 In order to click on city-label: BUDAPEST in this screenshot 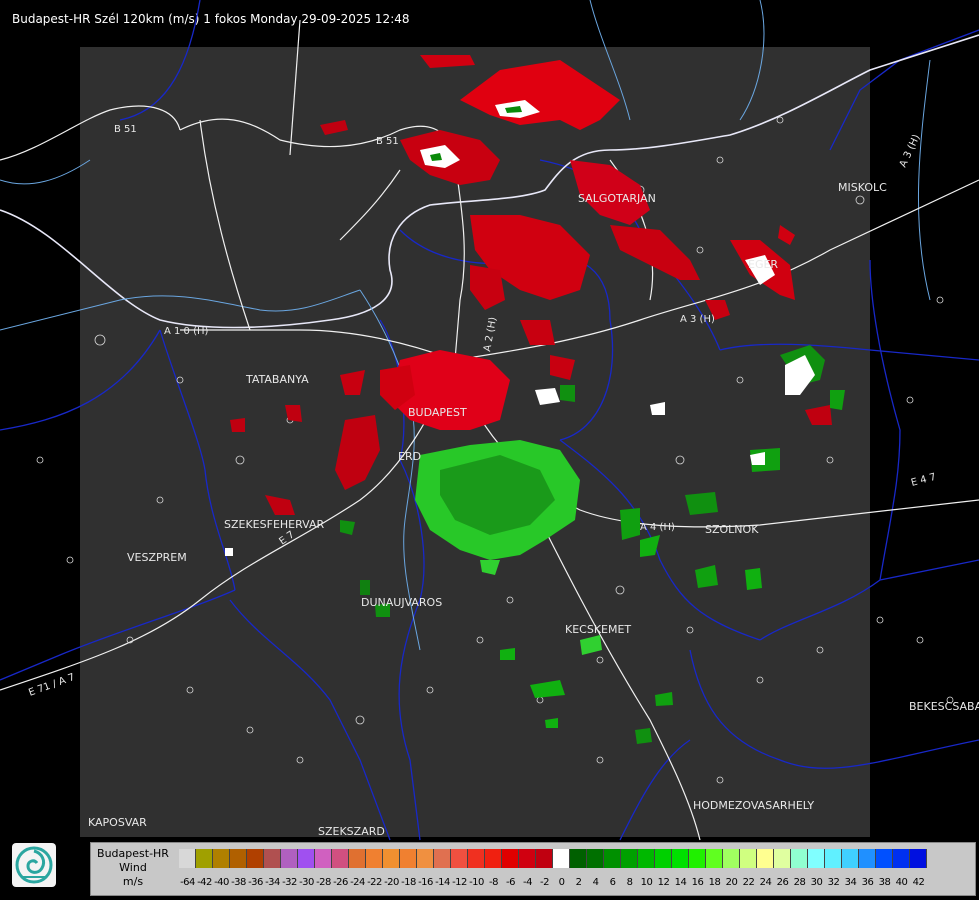, I will do `click(437, 412)`.